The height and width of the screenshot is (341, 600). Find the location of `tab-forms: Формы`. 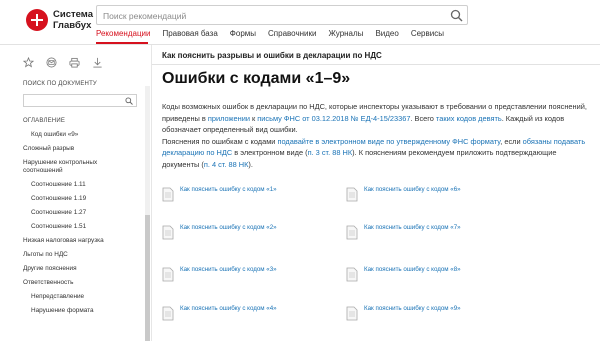

tab-forms: Формы is located at coordinates (243, 35).